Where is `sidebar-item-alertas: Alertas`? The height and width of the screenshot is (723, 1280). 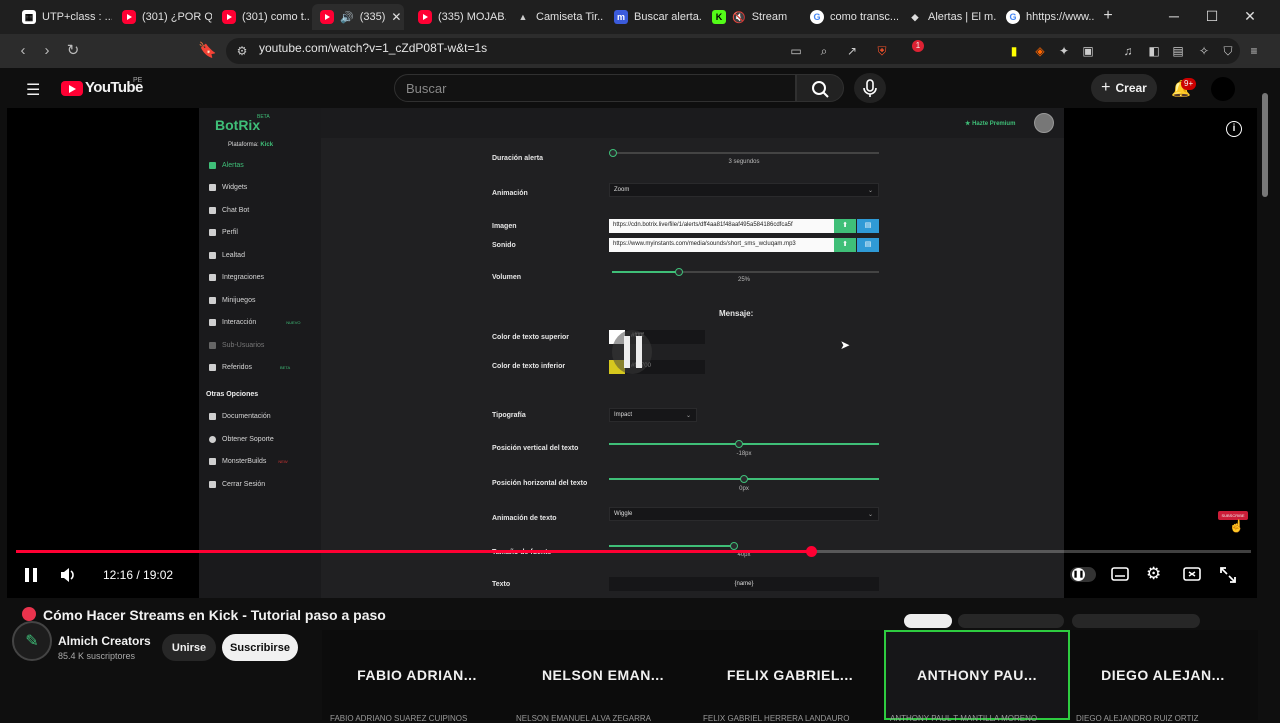
sidebar-item-alertas: Alertas is located at coordinates (226, 165).